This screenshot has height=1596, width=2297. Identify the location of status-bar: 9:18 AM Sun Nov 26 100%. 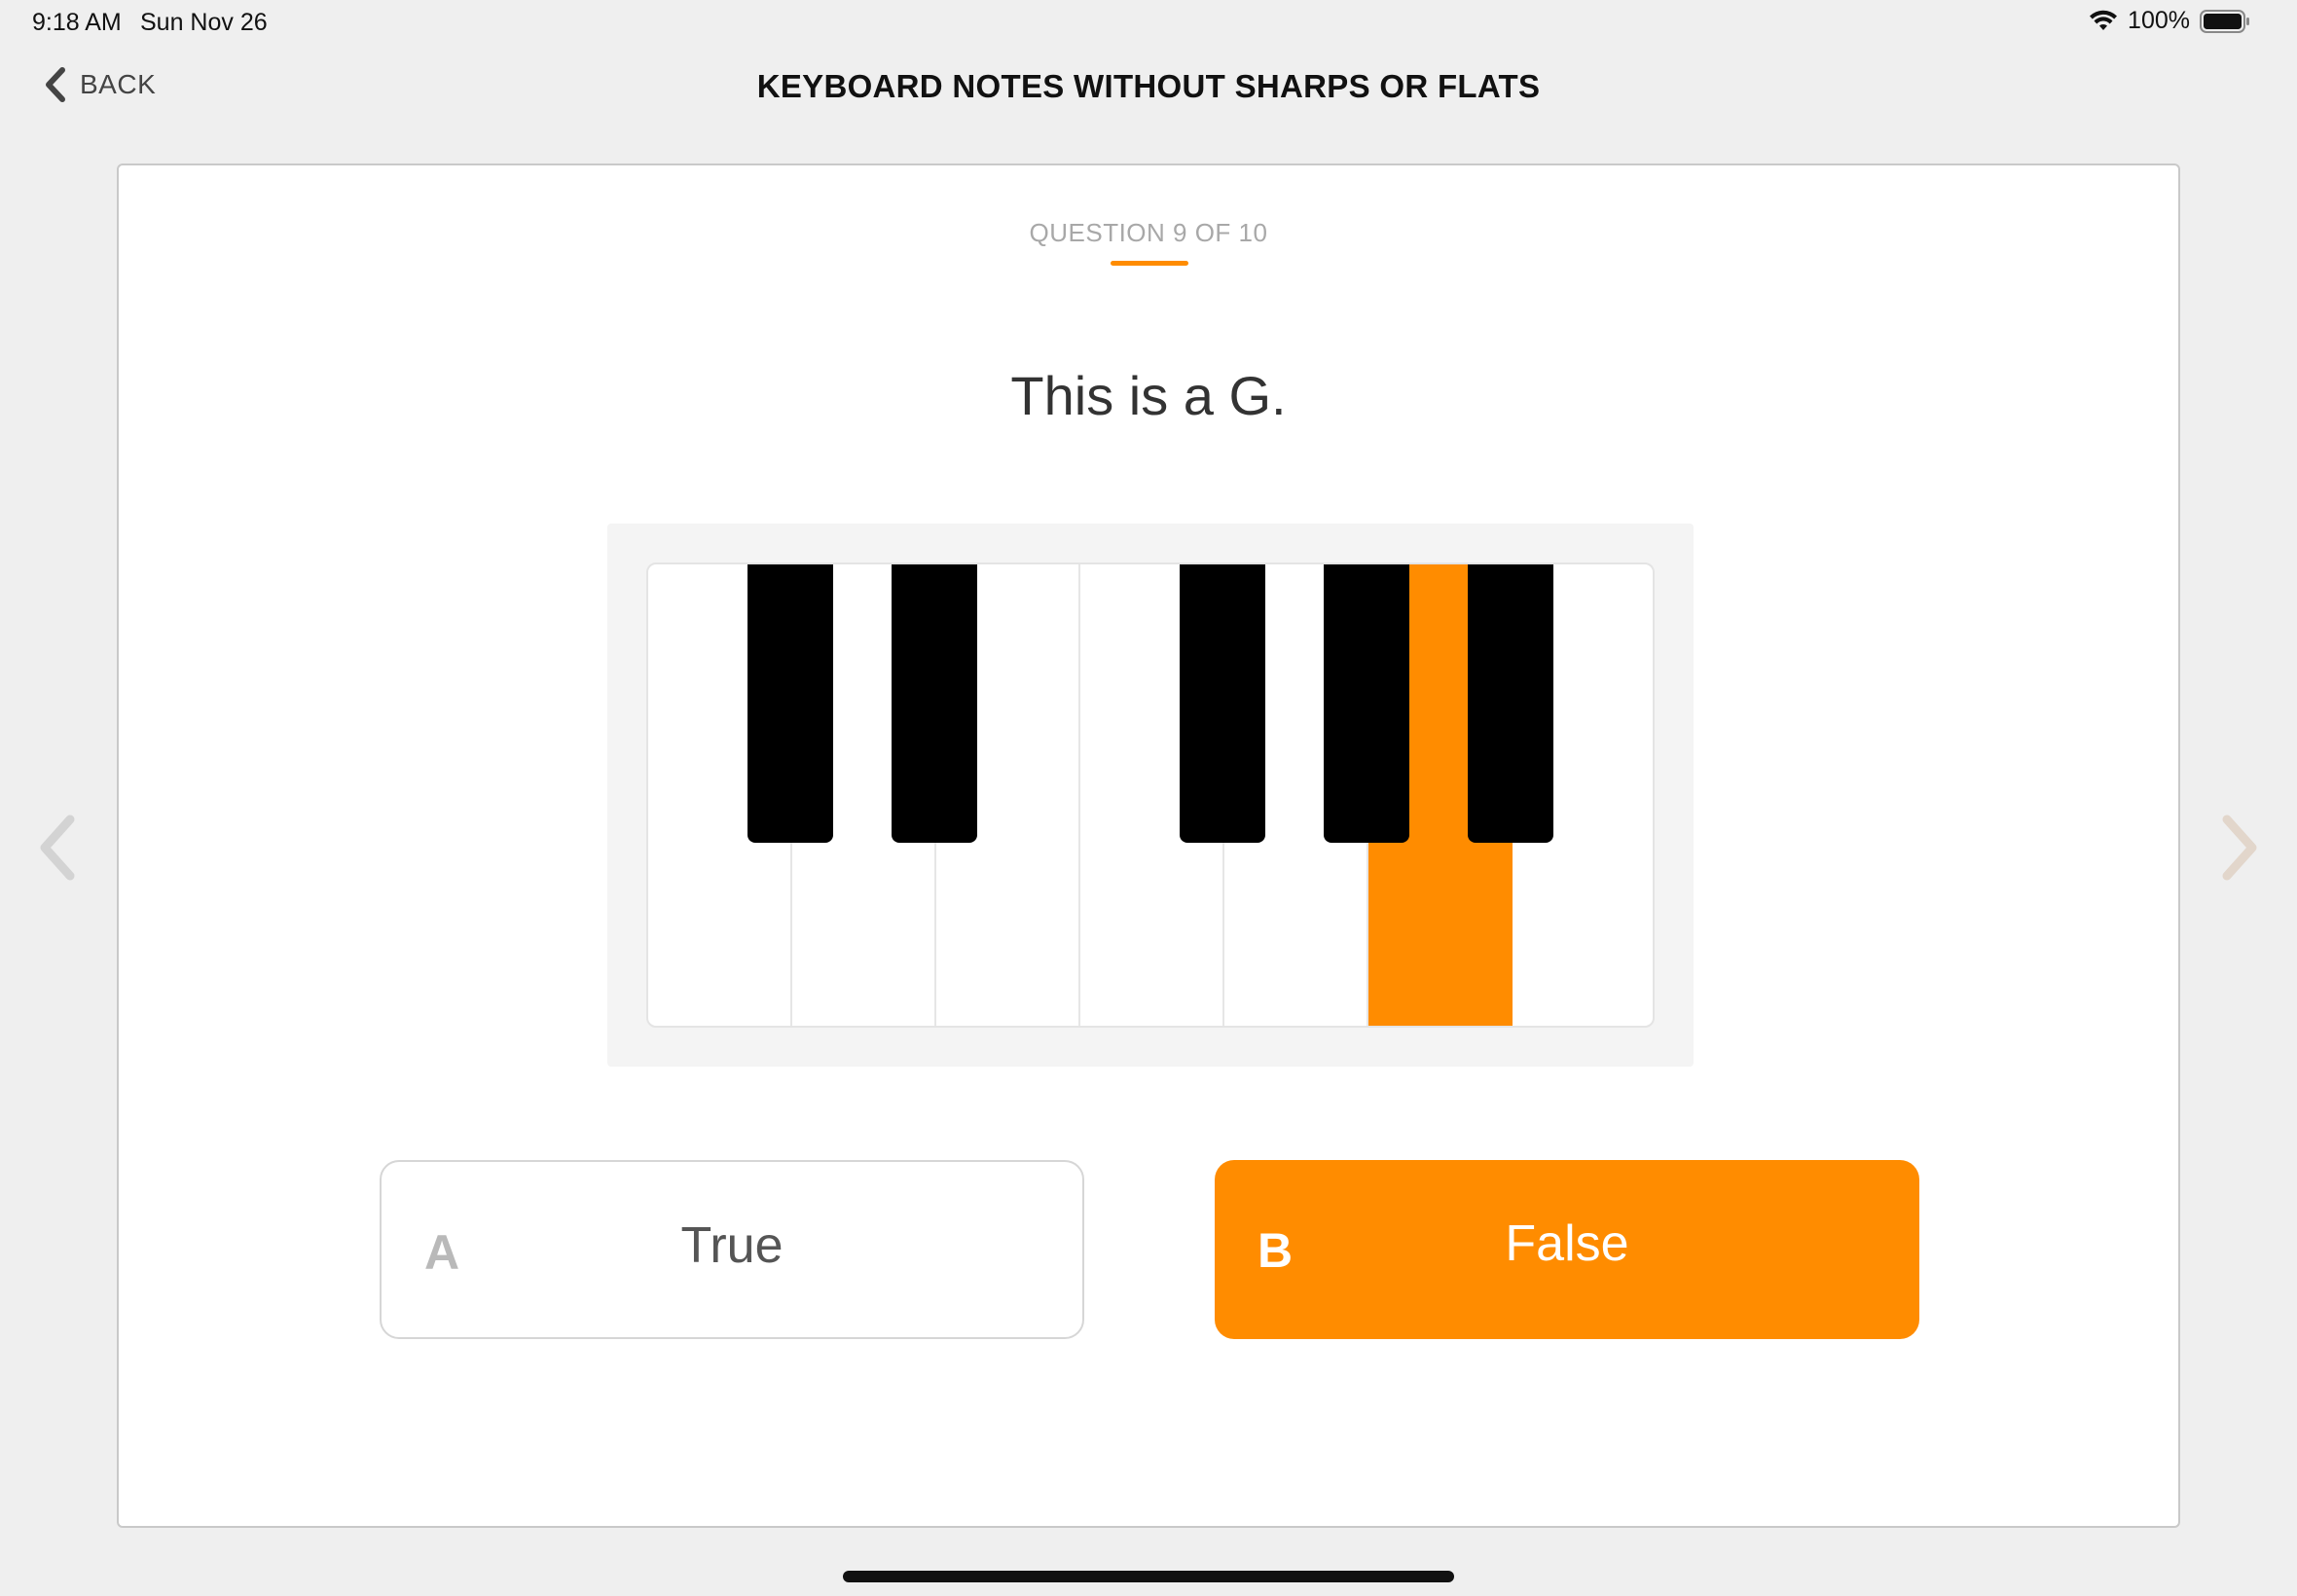
(1148, 23).